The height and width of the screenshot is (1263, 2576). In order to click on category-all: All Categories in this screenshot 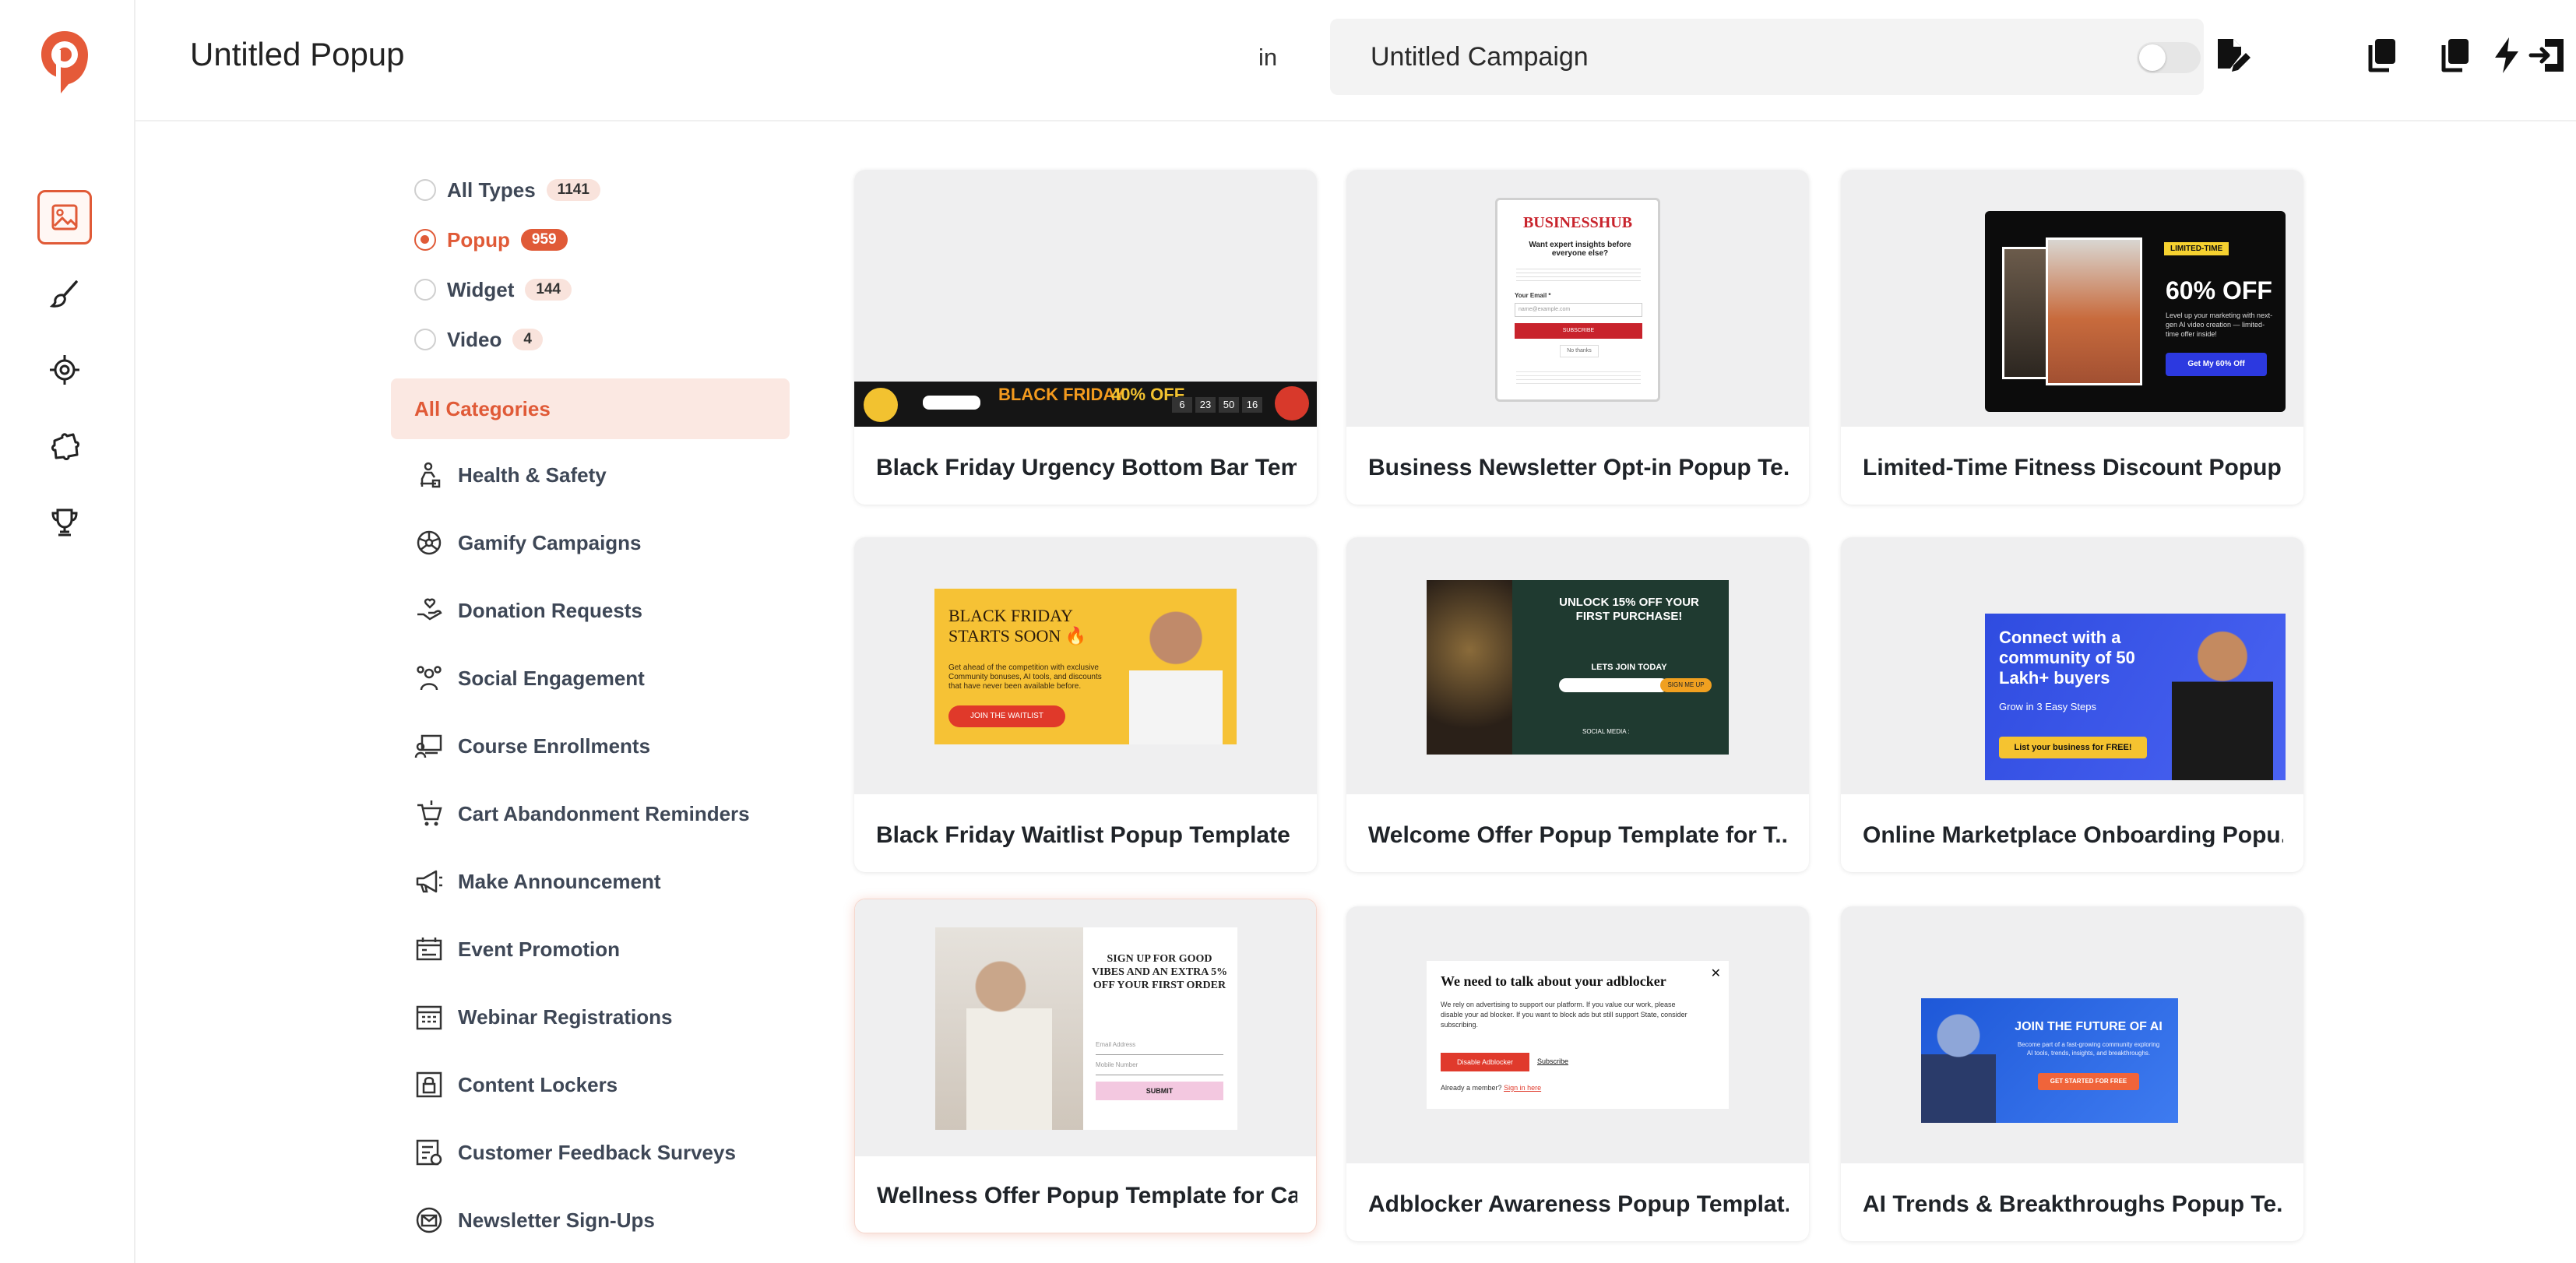, I will do `click(590, 408)`.